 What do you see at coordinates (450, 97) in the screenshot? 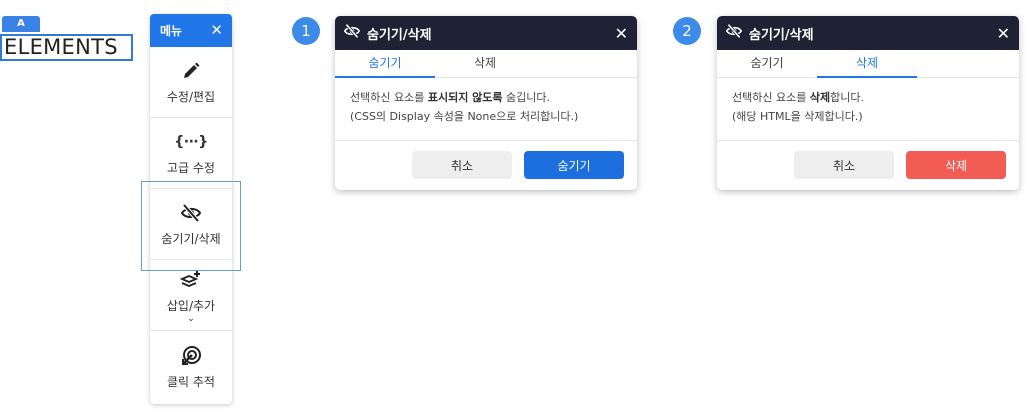
I see `message-line-1: 선택하신 요소를 표시되지 않도록 숨깁니다.` at bounding box center [450, 97].